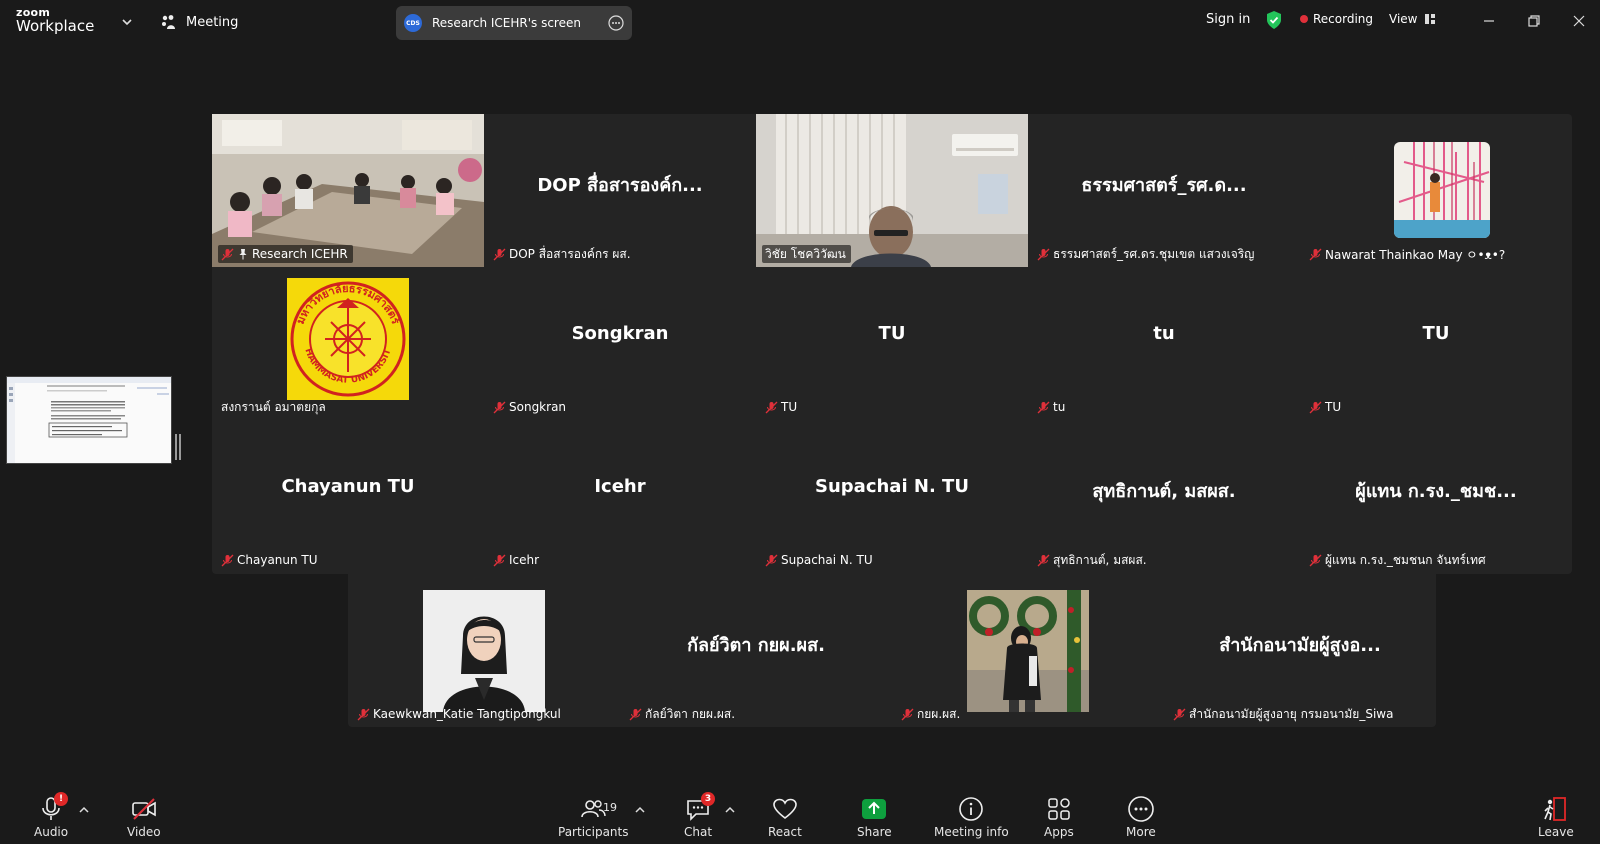  What do you see at coordinates (1141, 809) in the screenshot?
I see `ellipsis-icon` at bounding box center [1141, 809].